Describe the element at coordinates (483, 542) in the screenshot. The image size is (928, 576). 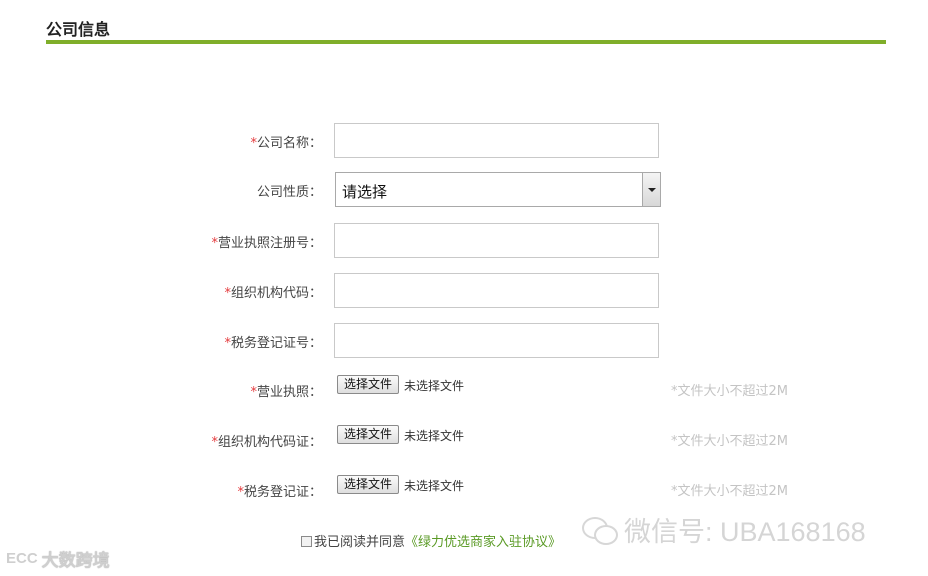
I see `agreement-link: 《绿力优选商家入驻协议》` at that location.